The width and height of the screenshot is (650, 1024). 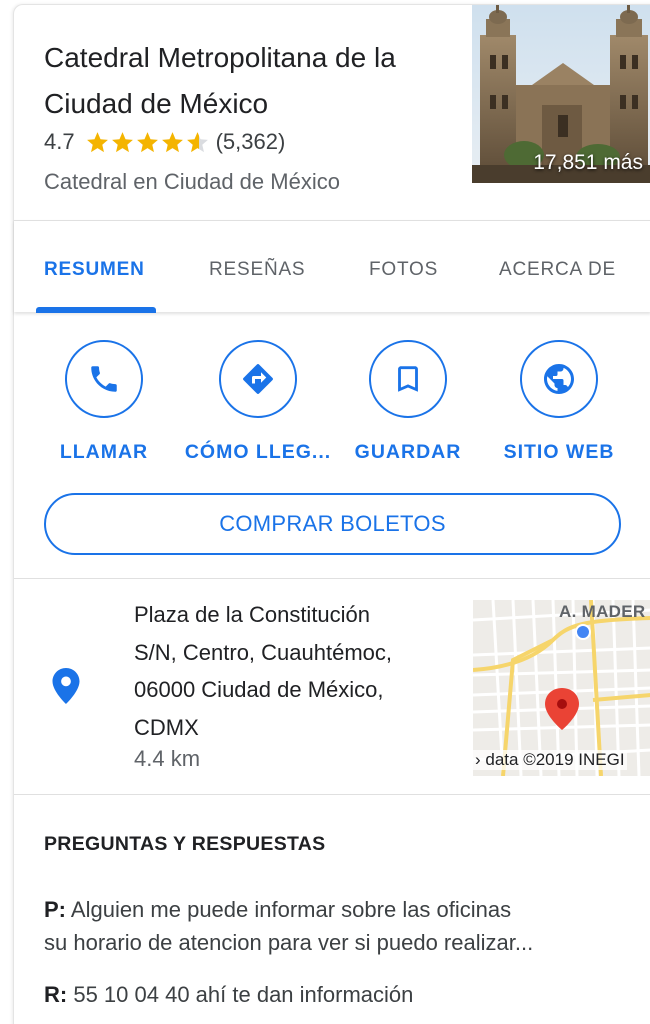 I want to click on tab-resumen: RESUMEN, so click(x=94, y=270).